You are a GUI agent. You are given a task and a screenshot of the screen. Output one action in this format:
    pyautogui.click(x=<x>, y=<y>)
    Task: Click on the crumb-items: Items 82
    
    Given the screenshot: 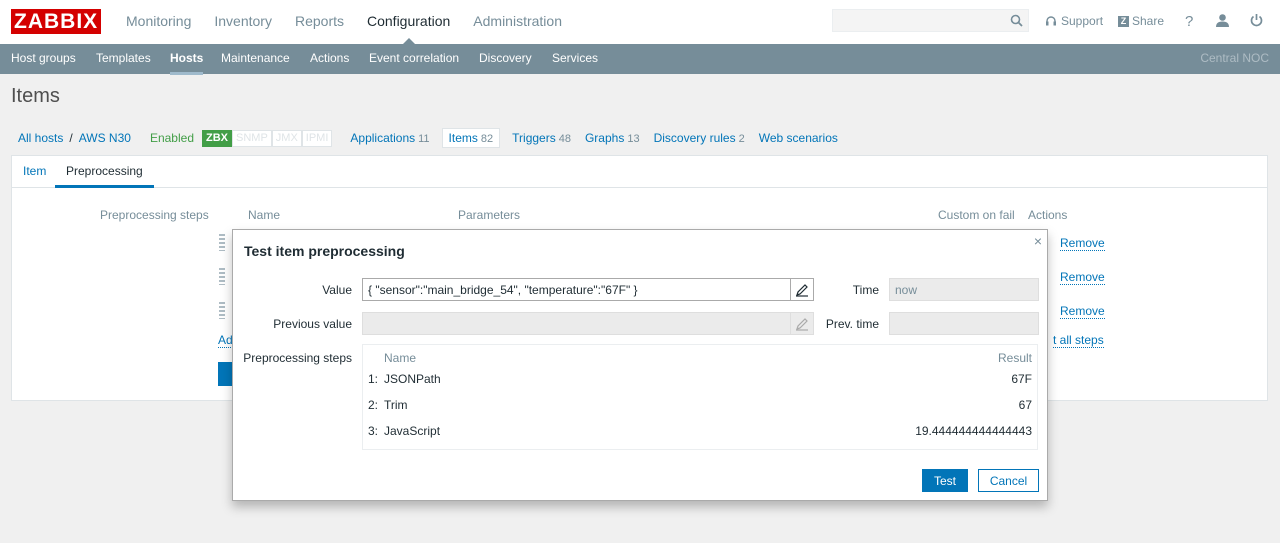 What is the action you would take?
    pyautogui.click(x=471, y=138)
    